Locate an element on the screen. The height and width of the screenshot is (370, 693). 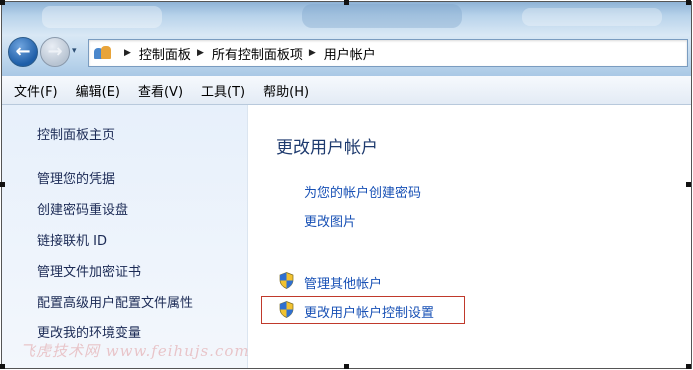
forward-button: → is located at coordinates (55, 52).